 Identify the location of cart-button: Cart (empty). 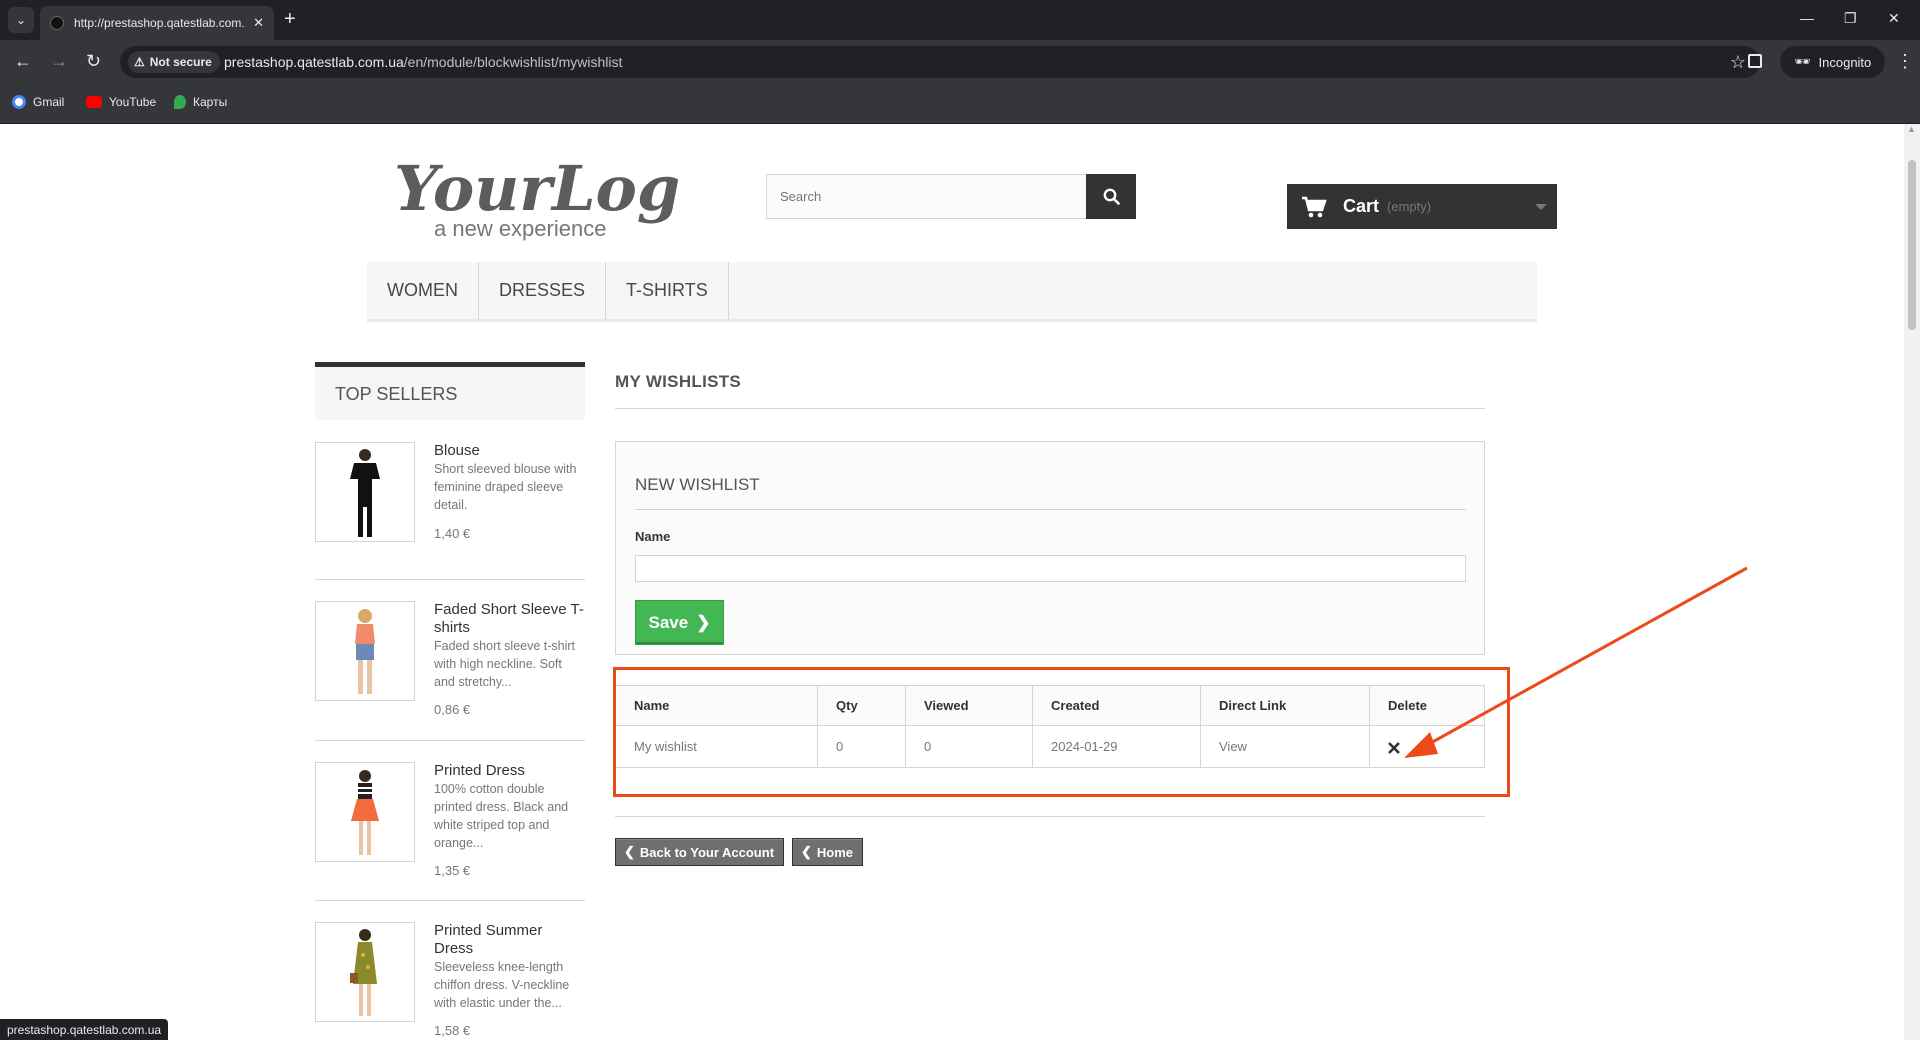
(1422, 206).